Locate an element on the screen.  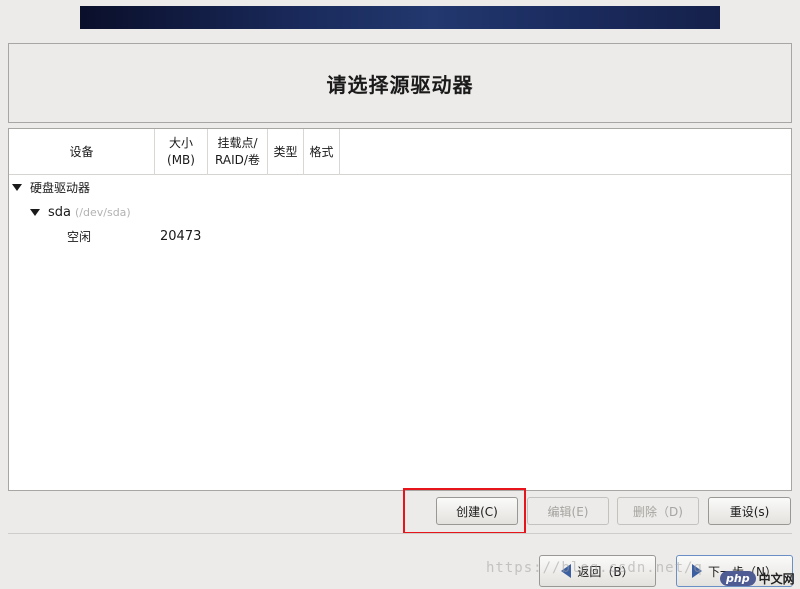
title-panel: 请选择源驱动器 is located at coordinates (400, 83).